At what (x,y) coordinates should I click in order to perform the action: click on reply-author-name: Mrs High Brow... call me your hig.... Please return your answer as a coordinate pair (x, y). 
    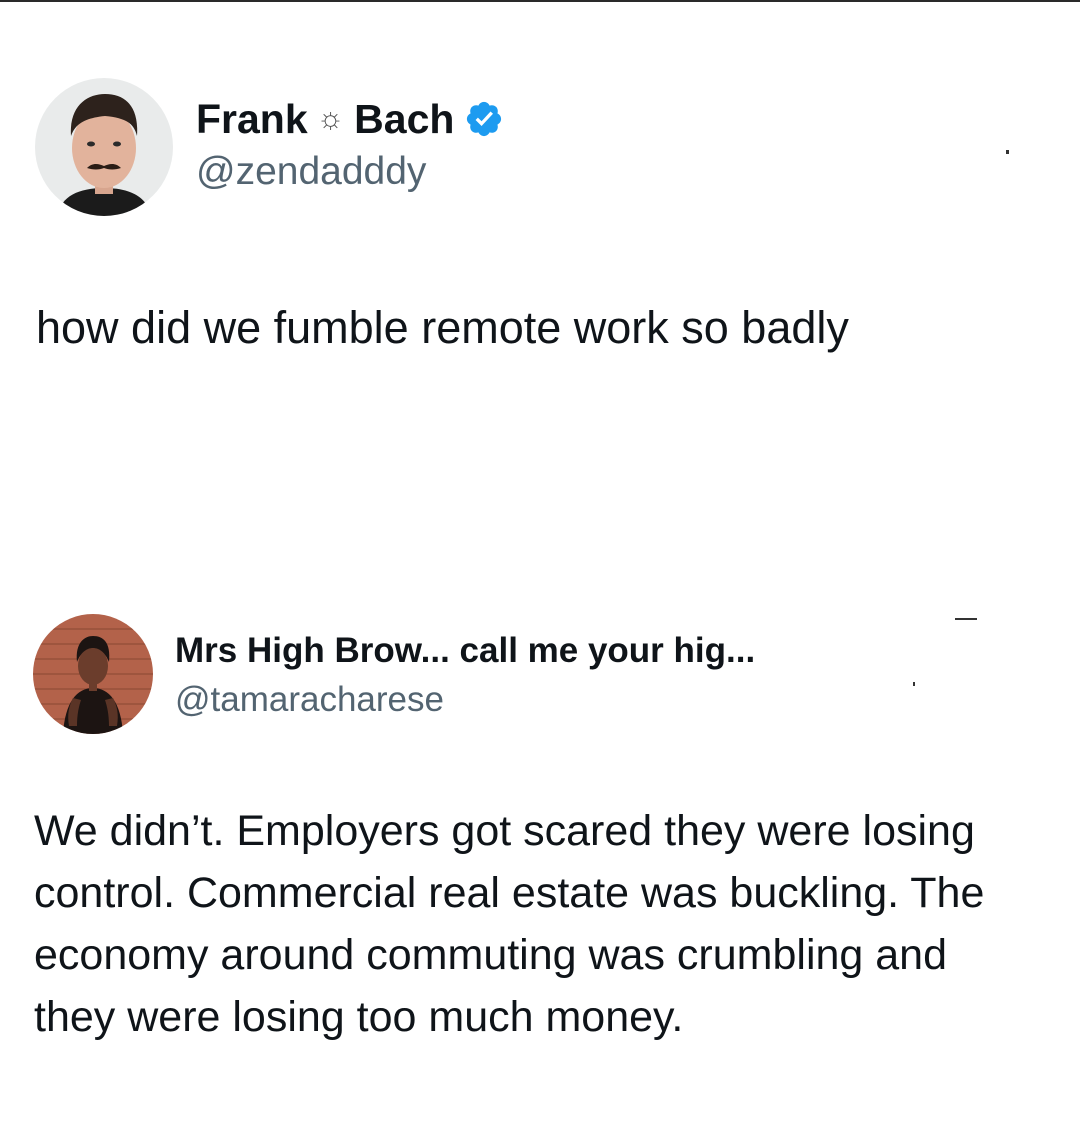
    Looking at the image, I should click on (465, 651).